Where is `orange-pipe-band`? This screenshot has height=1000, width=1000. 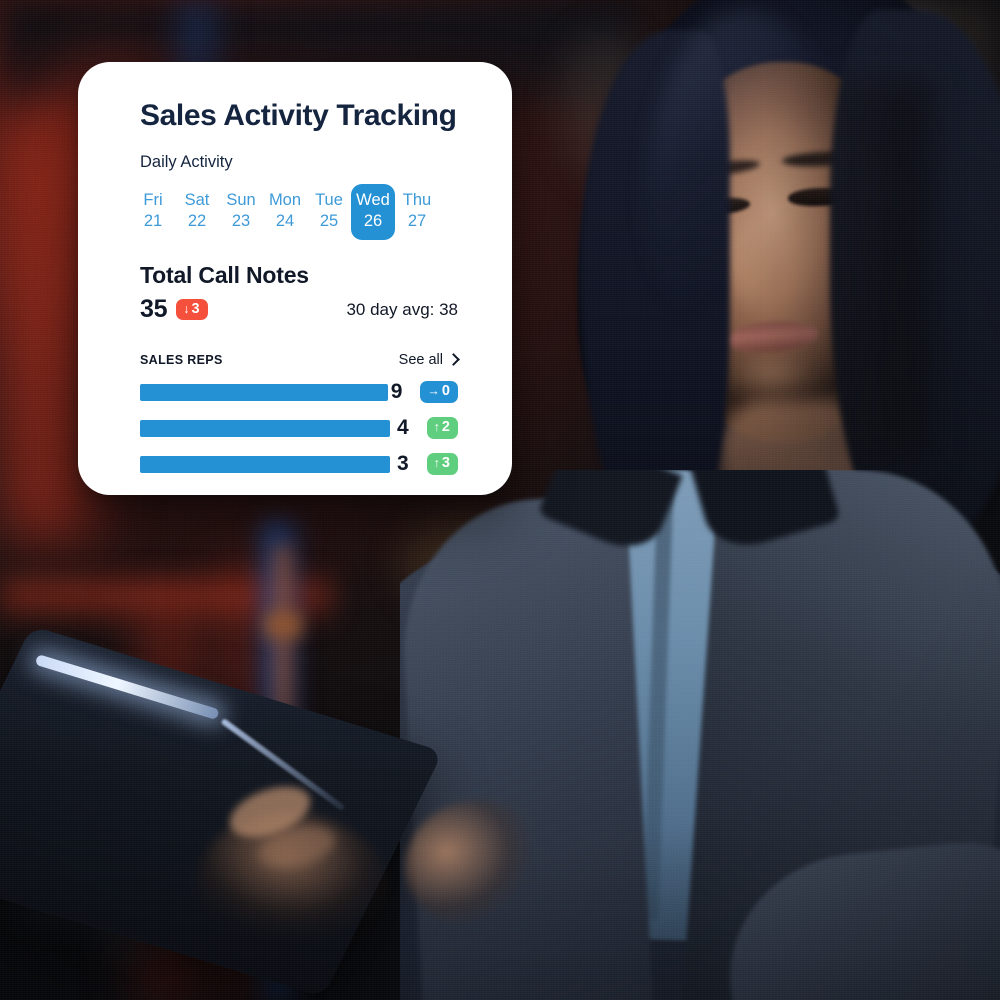 orange-pipe-band is located at coordinates (283, 625).